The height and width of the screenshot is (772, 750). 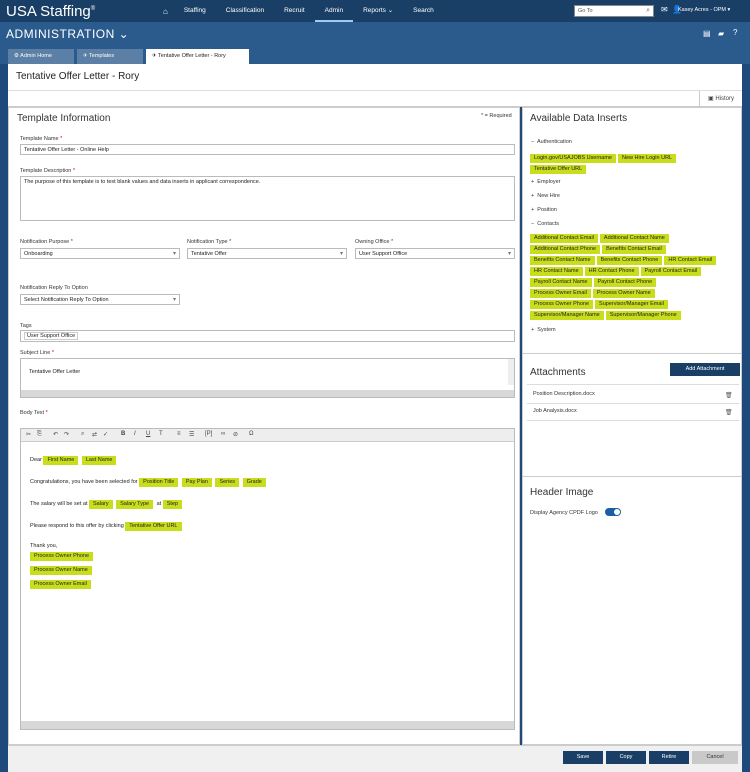 What do you see at coordinates (546, 182) in the screenshot?
I see `group-employer: + Employer` at bounding box center [546, 182].